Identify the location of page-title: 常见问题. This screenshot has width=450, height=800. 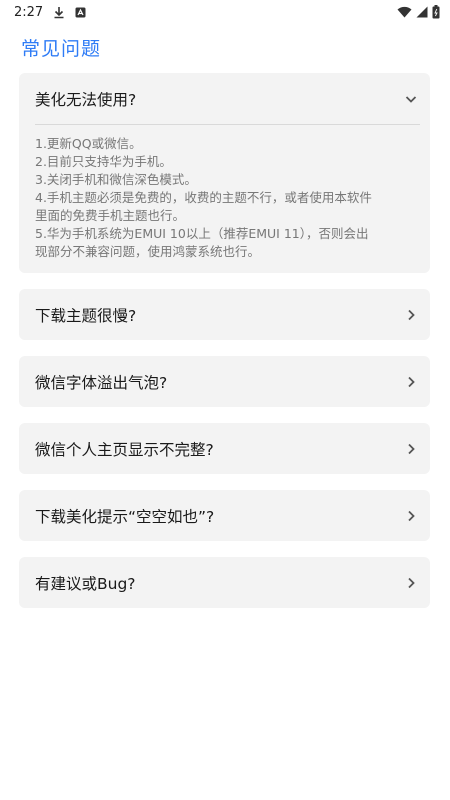
(61, 49).